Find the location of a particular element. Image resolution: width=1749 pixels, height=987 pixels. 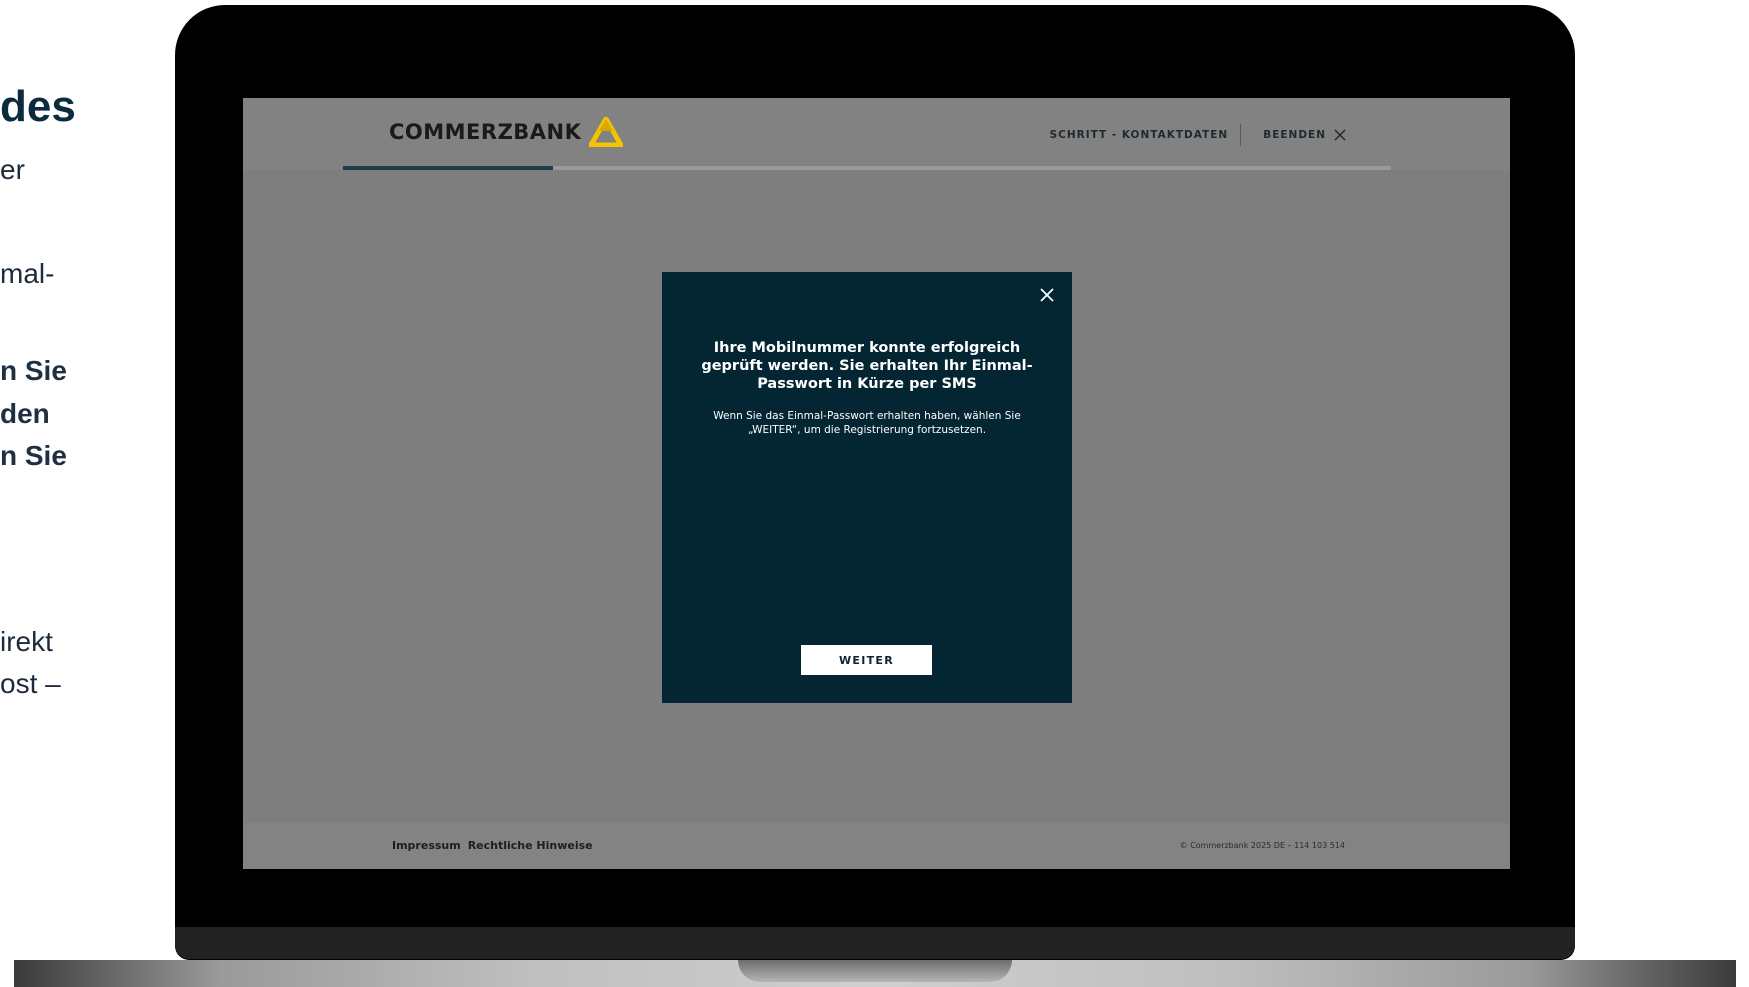

header-divider is located at coordinates (1241, 135).